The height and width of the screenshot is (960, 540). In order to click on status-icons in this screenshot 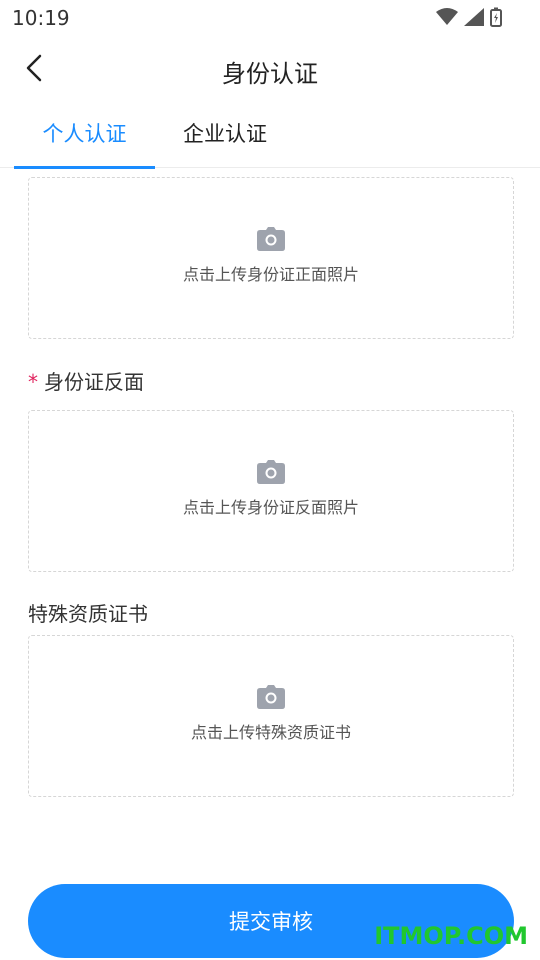, I will do `click(469, 19)`.